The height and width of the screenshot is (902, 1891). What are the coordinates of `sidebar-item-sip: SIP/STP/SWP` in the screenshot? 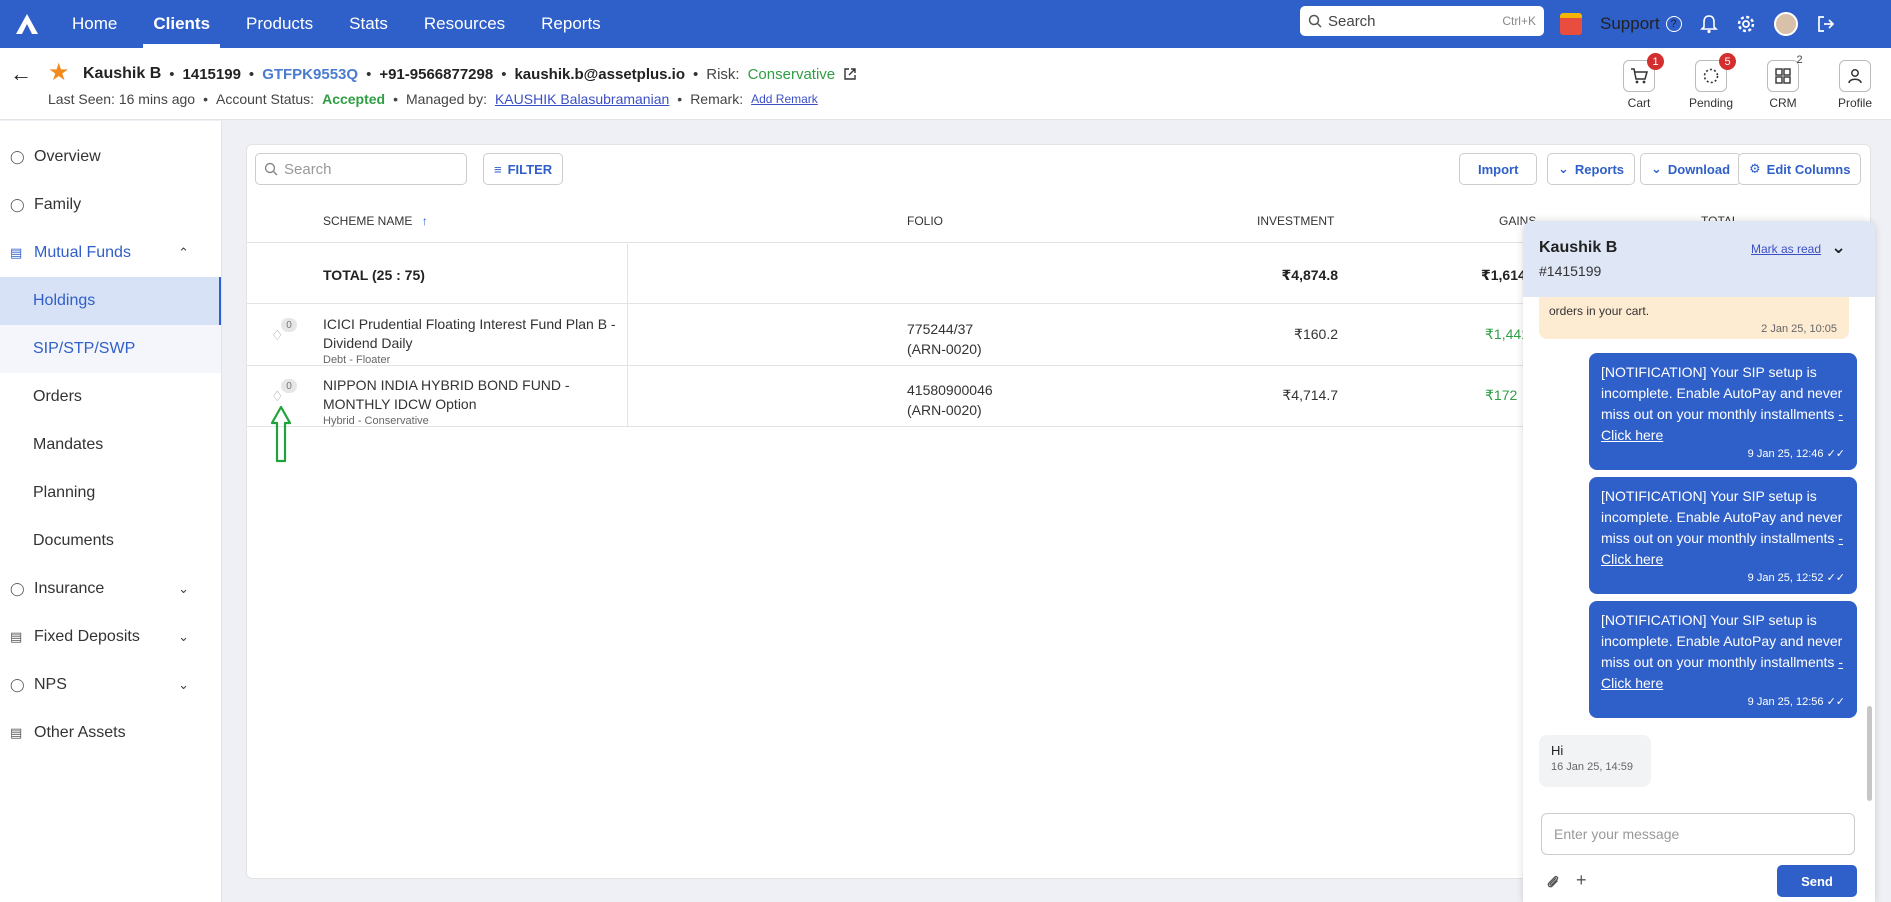 It's located at (110, 349).